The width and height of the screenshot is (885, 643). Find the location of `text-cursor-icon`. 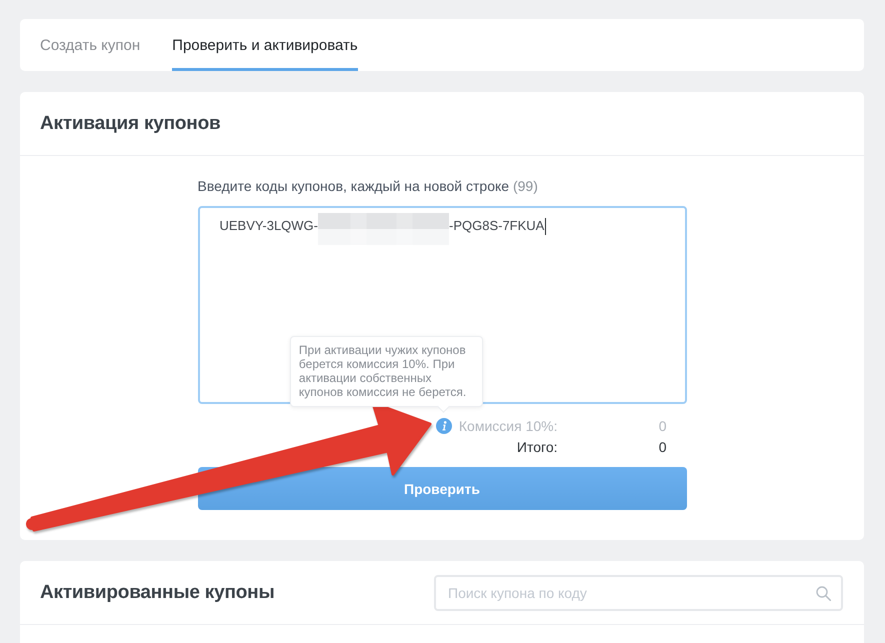

text-cursor-icon is located at coordinates (545, 226).